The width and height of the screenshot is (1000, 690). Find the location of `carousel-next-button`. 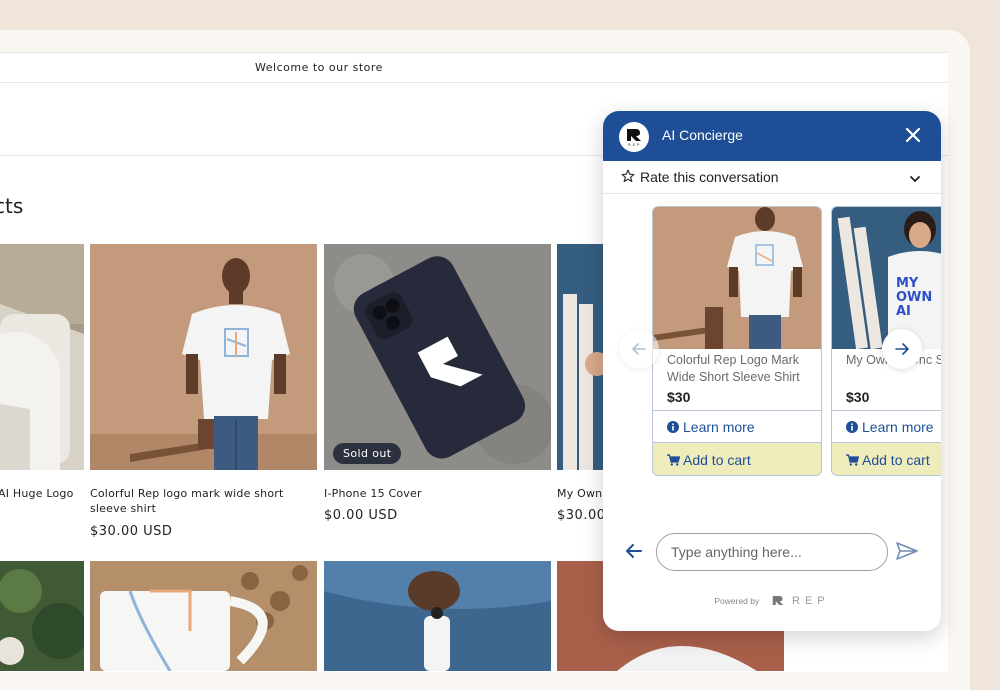

carousel-next-button is located at coordinates (902, 349).